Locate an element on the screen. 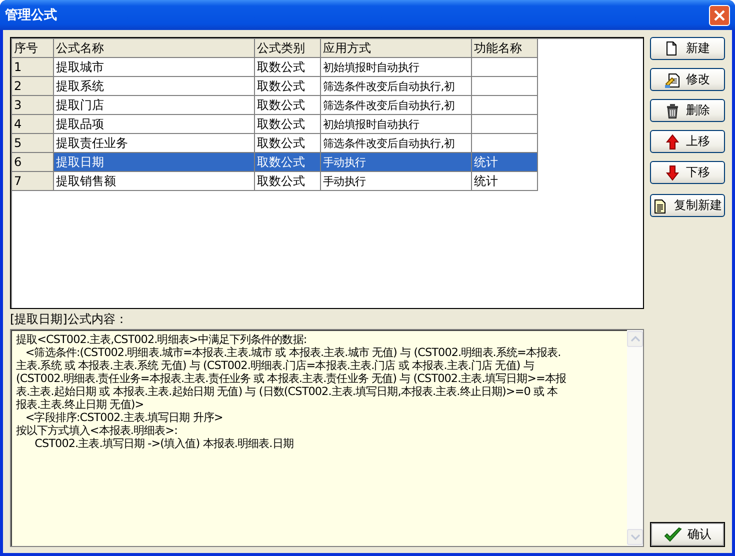 This screenshot has width=735, height=556. row-number: 2 is located at coordinates (33, 86).